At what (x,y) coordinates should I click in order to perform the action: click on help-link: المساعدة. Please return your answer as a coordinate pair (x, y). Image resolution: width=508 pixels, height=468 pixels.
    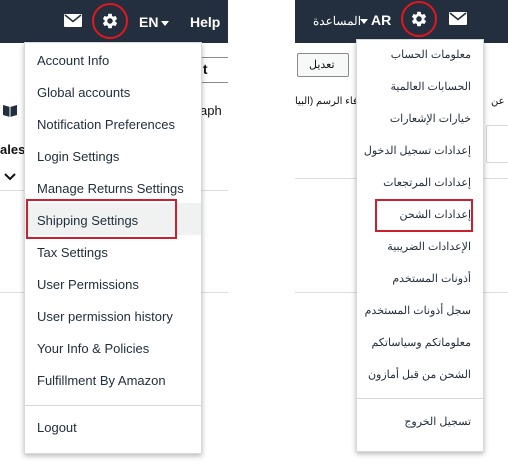
    Looking at the image, I should click on (337, 21).